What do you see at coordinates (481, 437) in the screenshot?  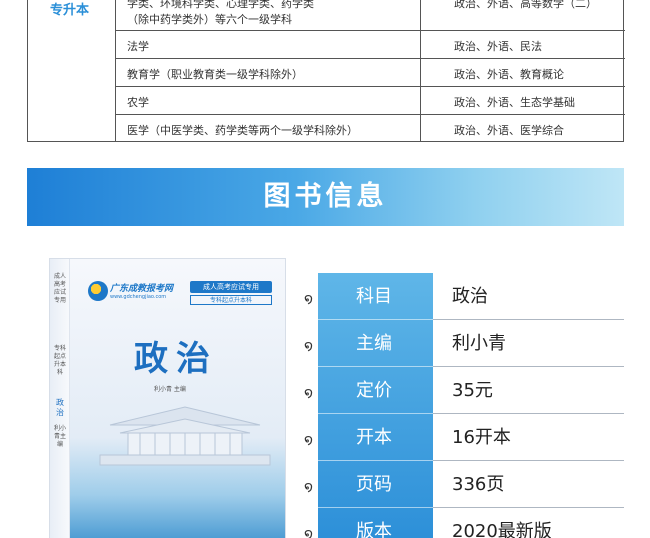 I see `info-value: 16开本` at bounding box center [481, 437].